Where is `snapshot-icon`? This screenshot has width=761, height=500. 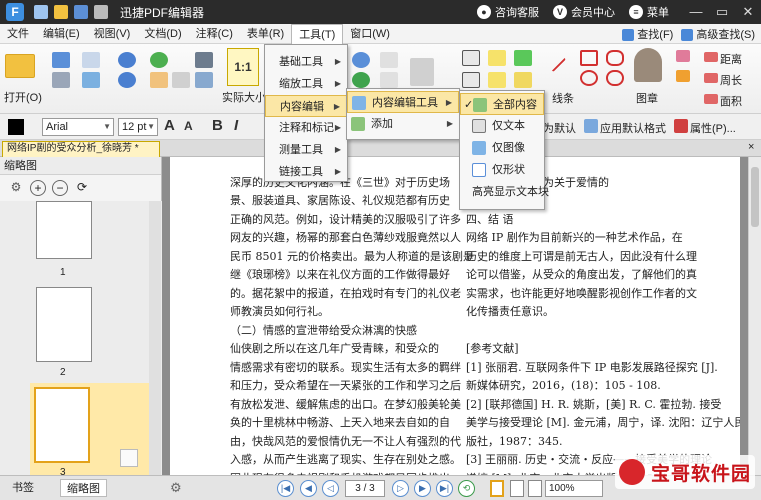
snapshot-icon is located at coordinates (204, 80).